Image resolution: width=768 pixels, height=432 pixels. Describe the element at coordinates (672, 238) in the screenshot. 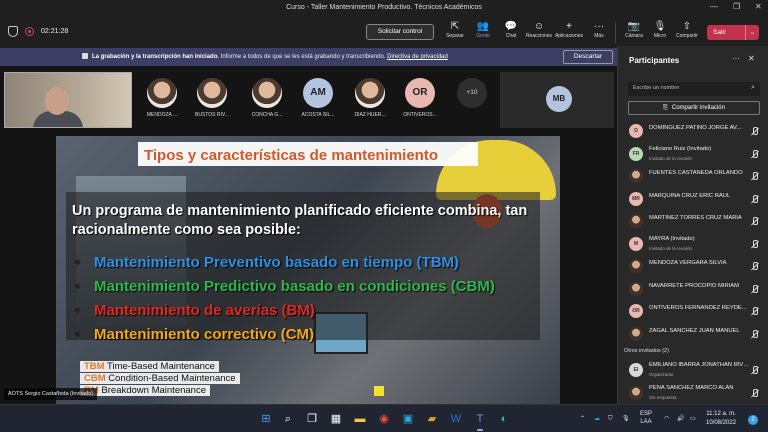

I see `participant-name: MAYRA (Invitado)` at that location.